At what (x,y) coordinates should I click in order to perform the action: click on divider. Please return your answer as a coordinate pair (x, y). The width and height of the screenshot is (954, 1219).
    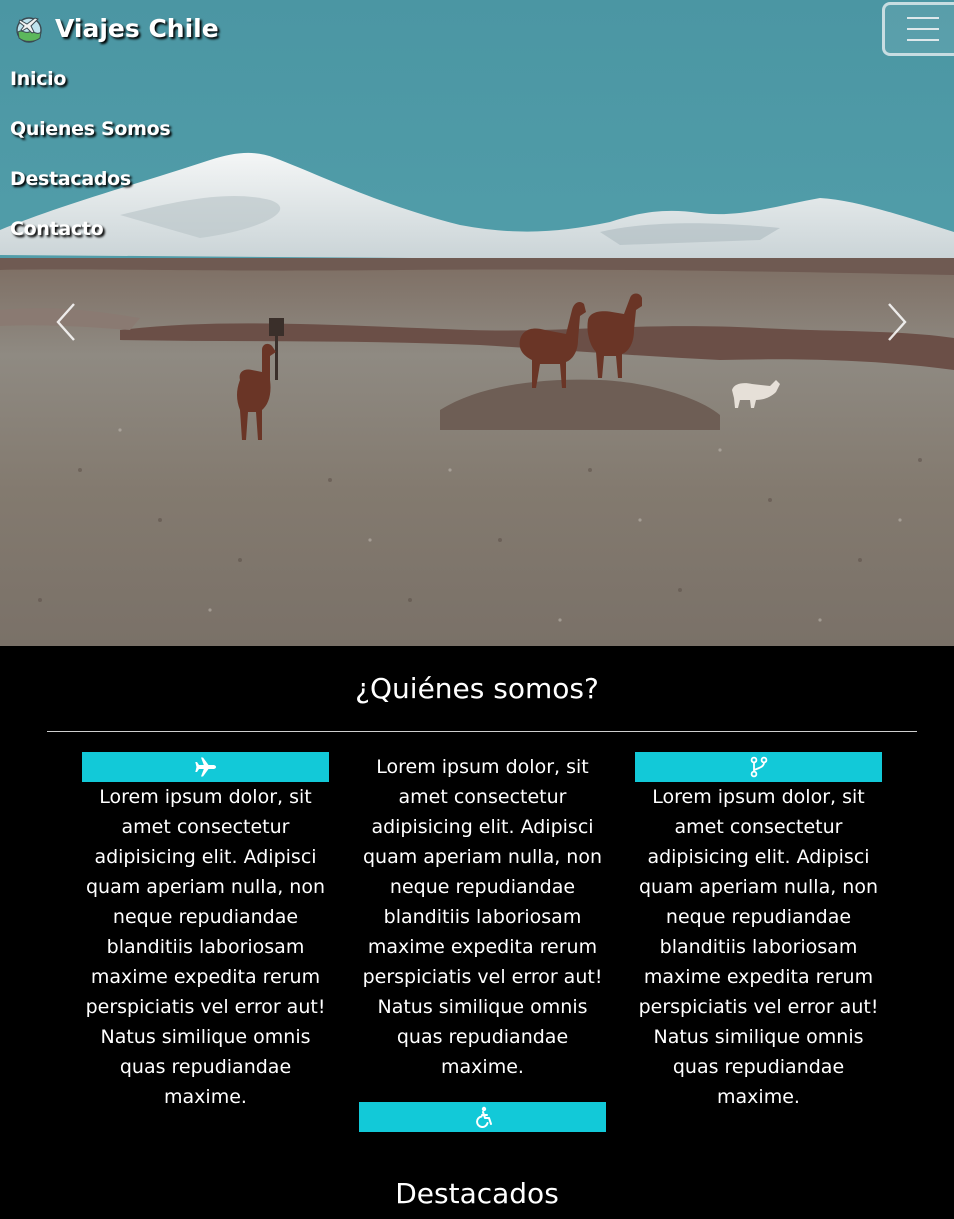
    Looking at the image, I should click on (482, 731).